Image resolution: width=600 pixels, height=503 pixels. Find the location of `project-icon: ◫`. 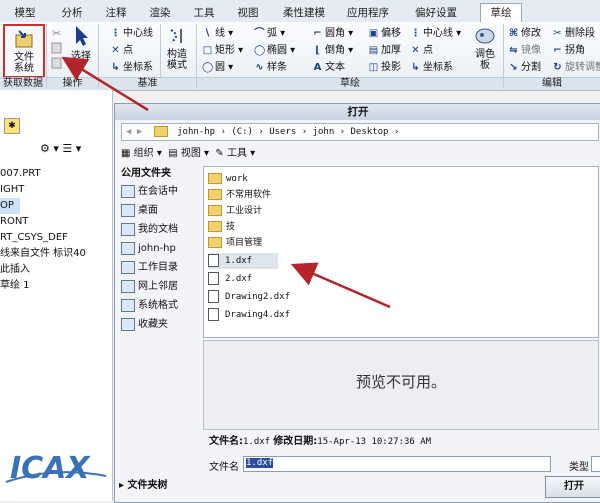

project-icon: ◫ is located at coordinates (373, 67).